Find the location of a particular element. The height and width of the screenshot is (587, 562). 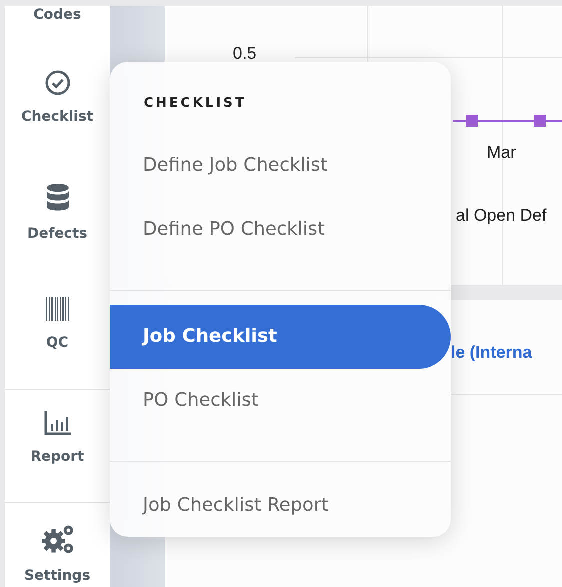

menu-item: Job Checklist Report is located at coordinates (280, 506).